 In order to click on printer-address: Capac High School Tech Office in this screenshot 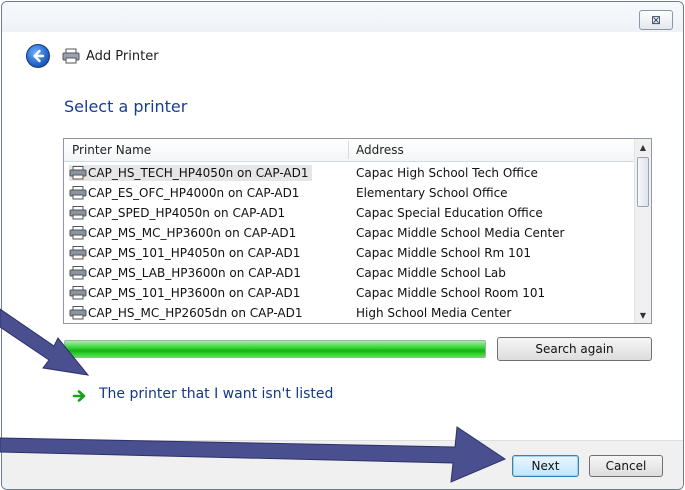, I will do `click(447, 173)`.